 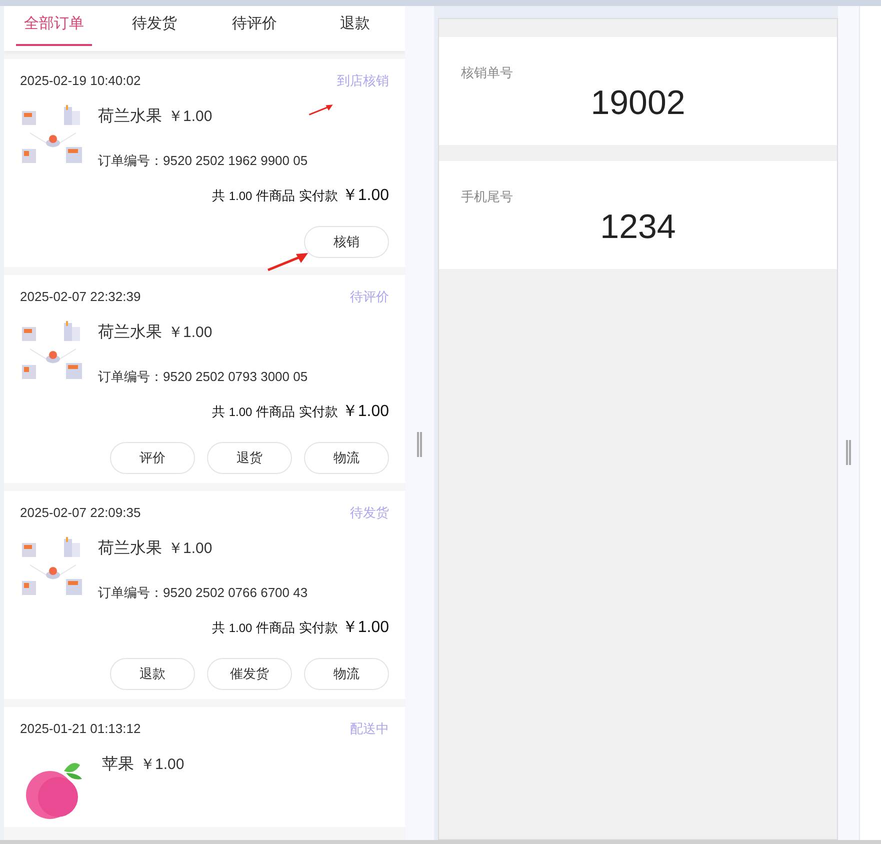 I want to click on order-status: 待发货, so click(x=369, y=513).